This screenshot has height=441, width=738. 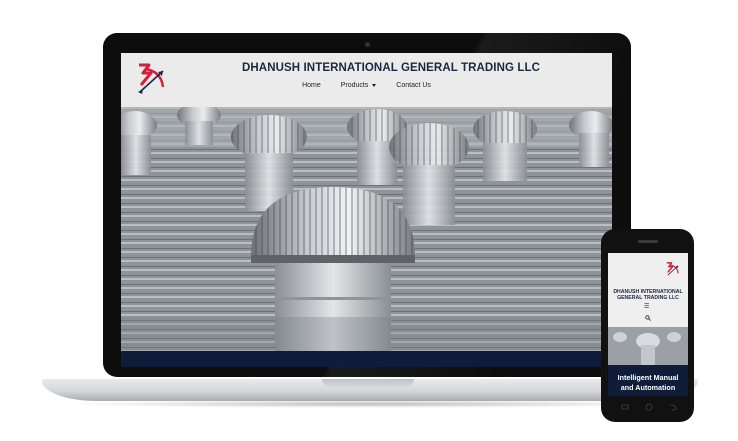 What do you see at coordinates (646, 306) in the screenshot?
I see `hamburger-icon: ☰` at bounding box center [646, 306].